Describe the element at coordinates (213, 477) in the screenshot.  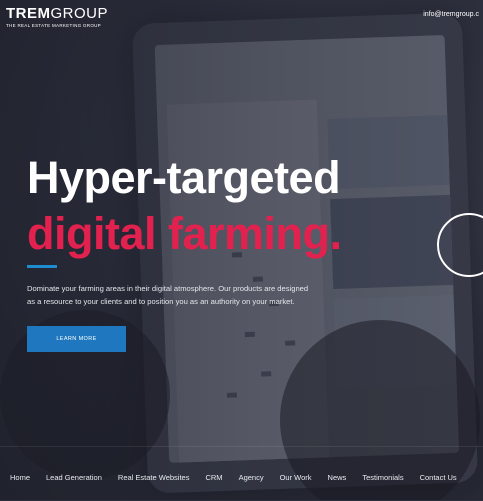
I see `nav-item-crm: CRM` at that location.